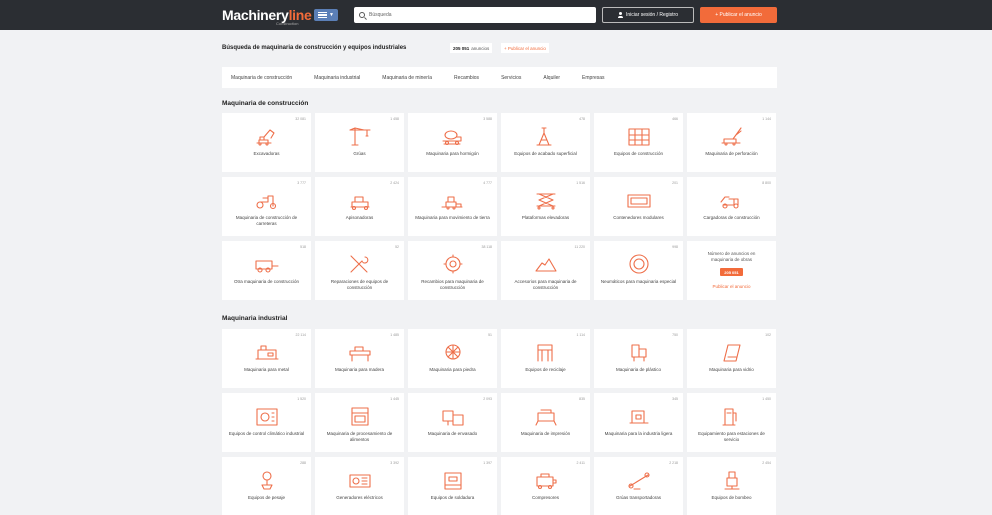 This screenshot has height=515, width=992. What do you see at coordinates (638, 206) in the screenshot?
I see `category-tile: 201 Contenedores modulares` at bounding box center [638, 206].